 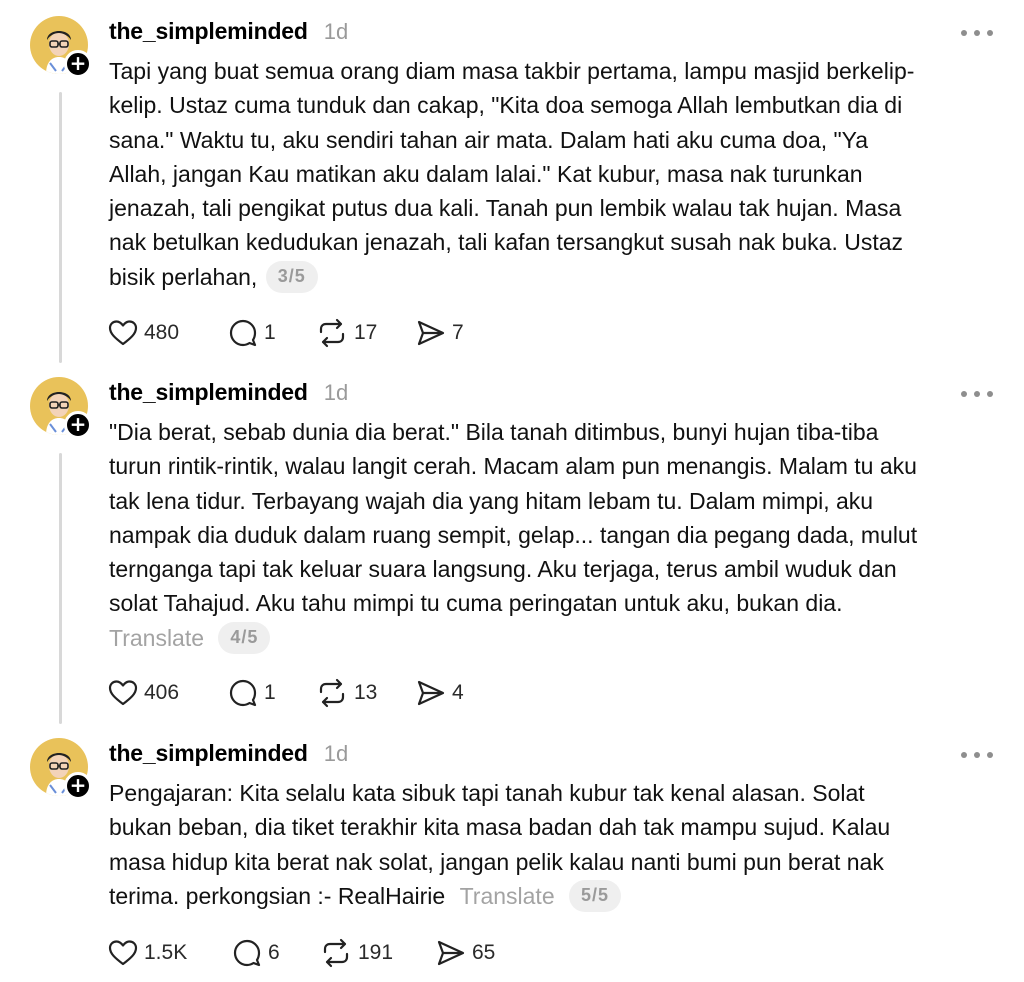 I want to click on repost-button: 13, so click(x=366, y=693).